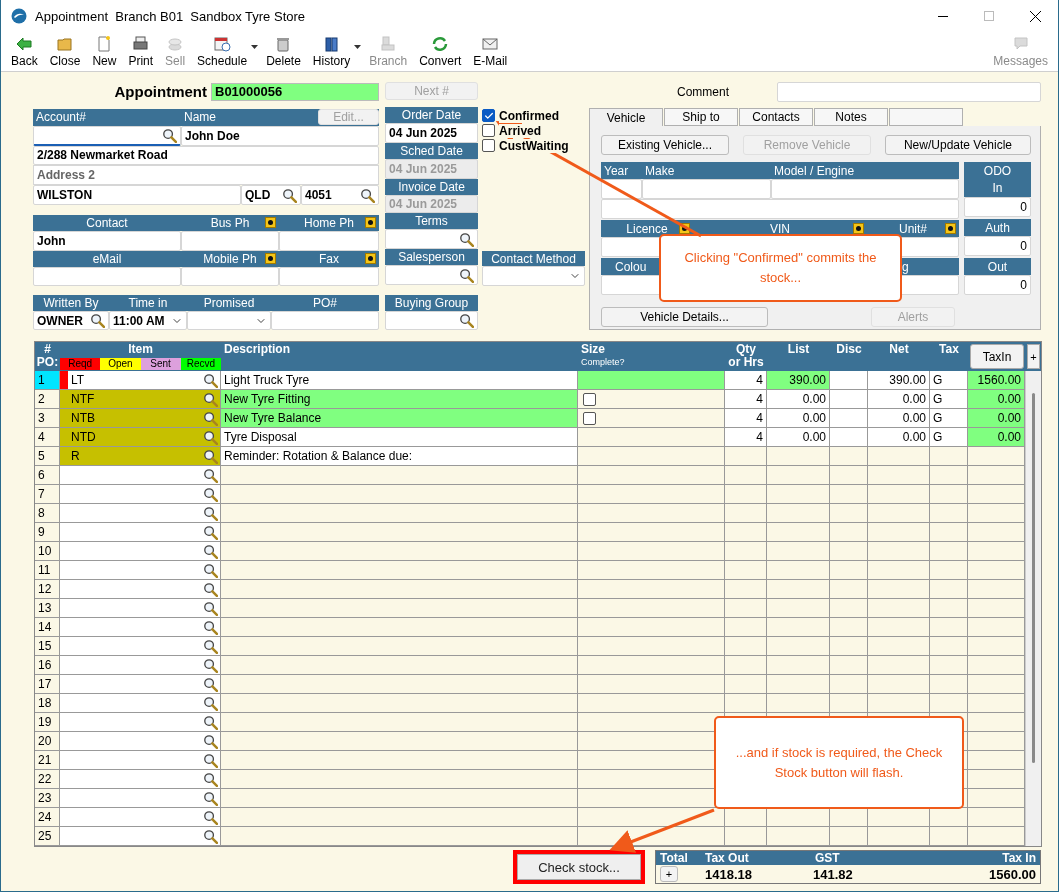  What do you see at coordinates (490, 52) in the screenshot?
I see `toolbar-button: E-Mail` at bounding box center [490, 52].